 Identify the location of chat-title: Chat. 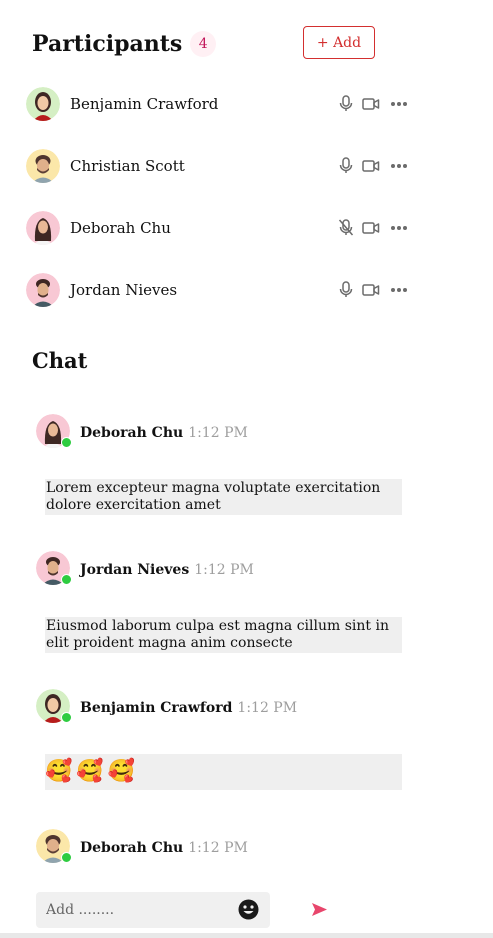
(60, 360).